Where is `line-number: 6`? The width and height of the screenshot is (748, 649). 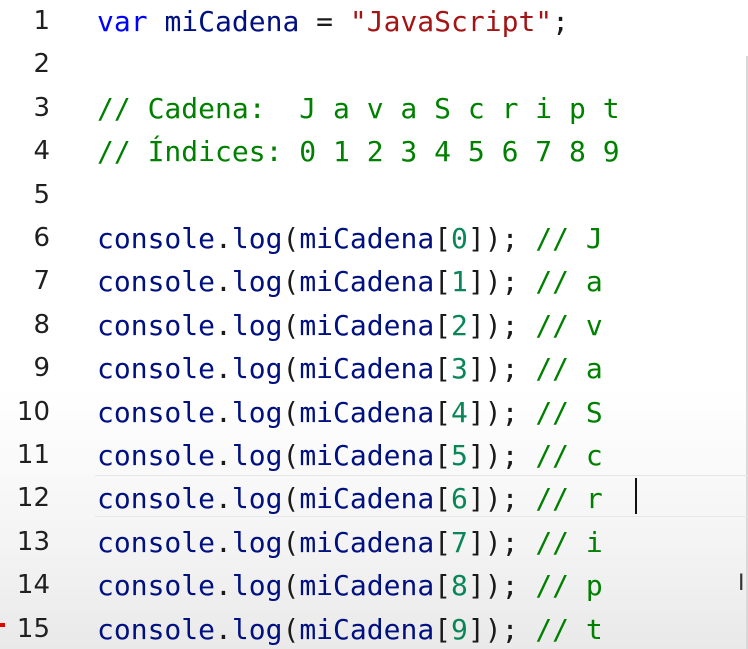 line-number: 6 is located at coordinates (41, 238).